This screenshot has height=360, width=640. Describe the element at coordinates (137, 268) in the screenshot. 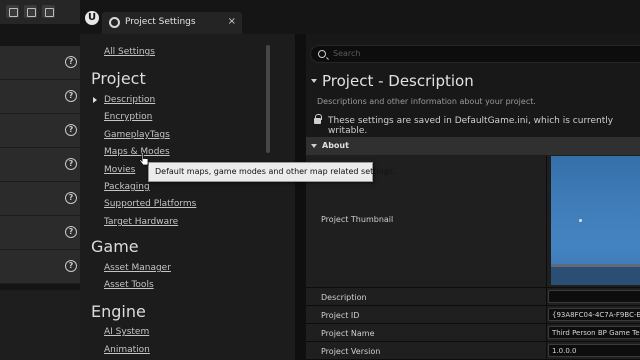

I see `sidebar-item-asset-manager: Asset Manager` at that location.